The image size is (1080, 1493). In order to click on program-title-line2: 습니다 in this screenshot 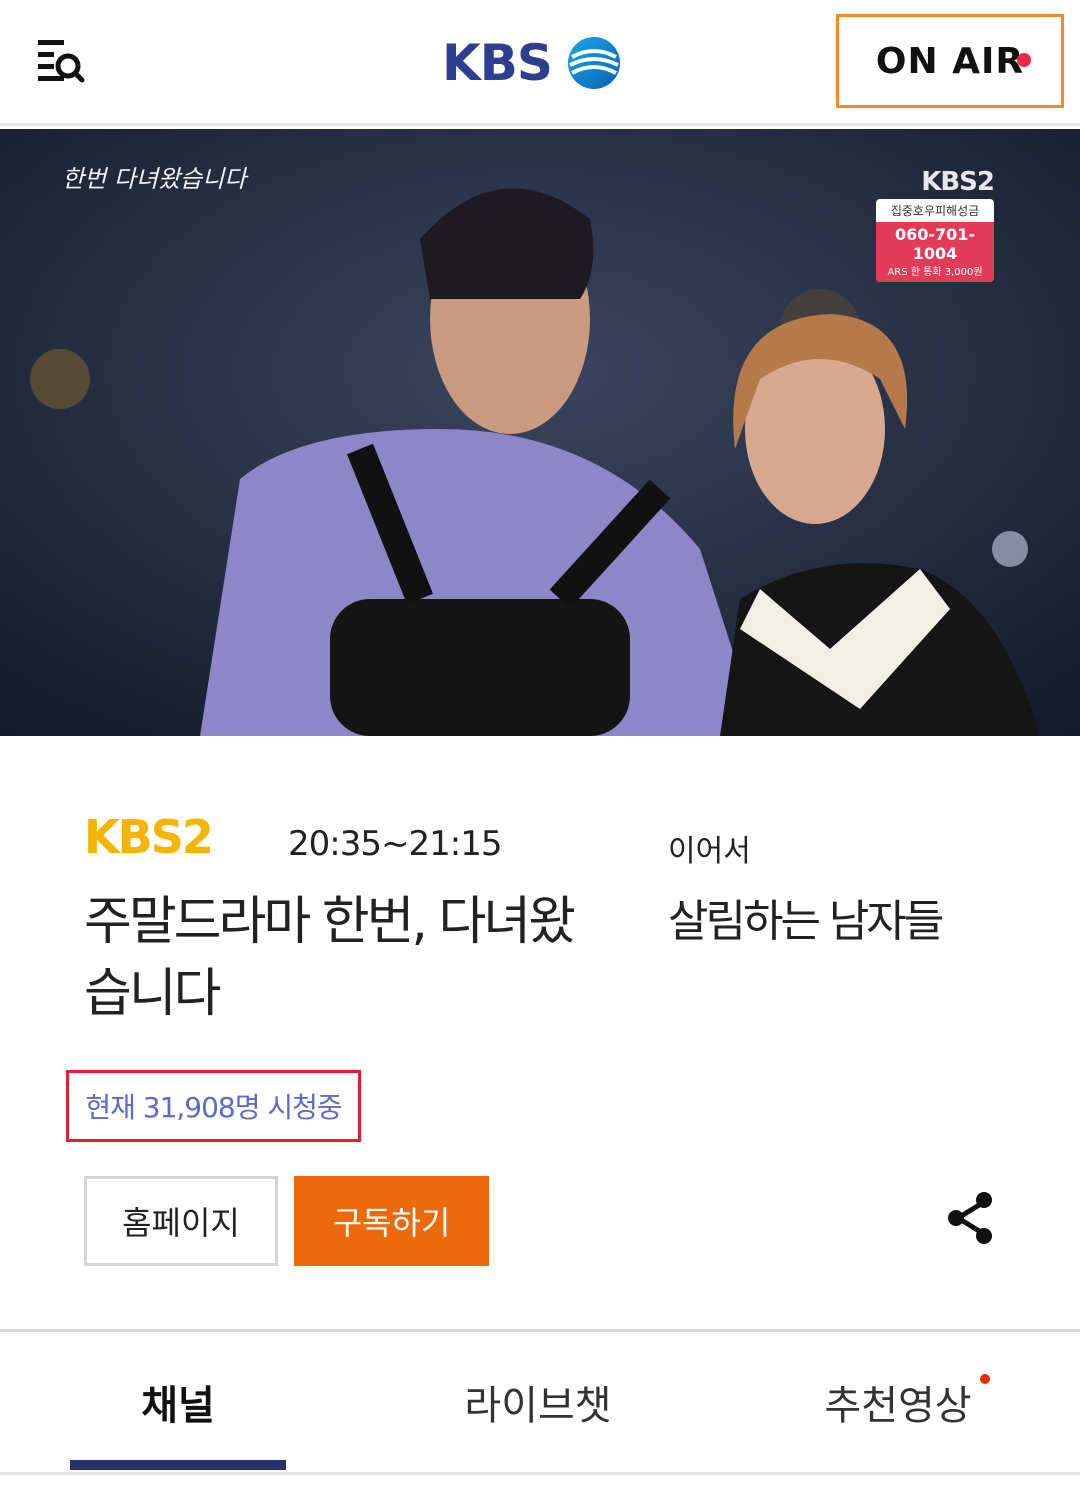, I will do `click(153, 994)`.